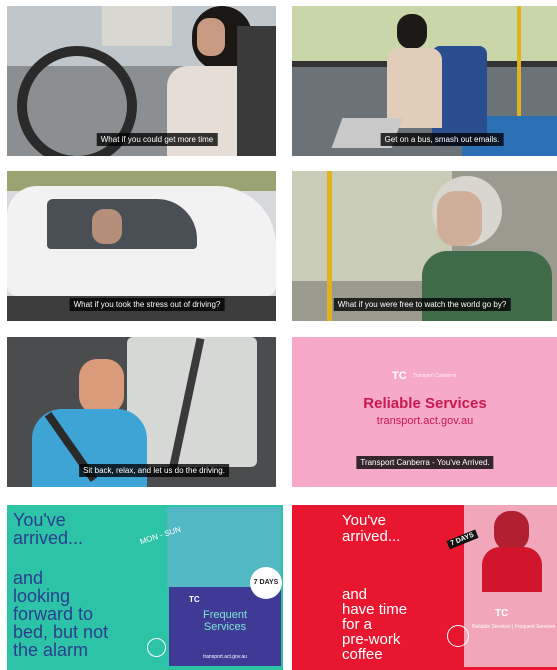 The image size is (557, 670). Describe the element at coordinates (442, 139) in the screenshot. I see `subtitle: Get on a bus, smash out emails.` at that location.